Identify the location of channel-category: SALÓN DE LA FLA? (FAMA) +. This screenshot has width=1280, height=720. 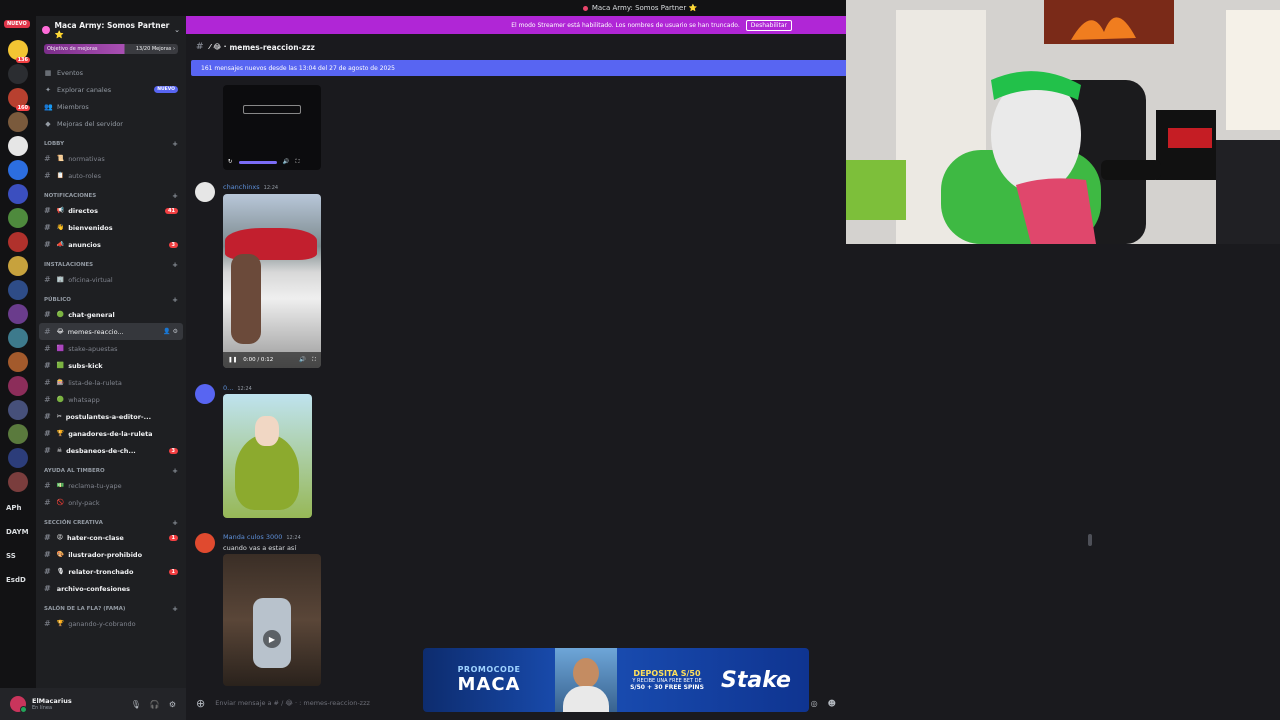
(111, 609).